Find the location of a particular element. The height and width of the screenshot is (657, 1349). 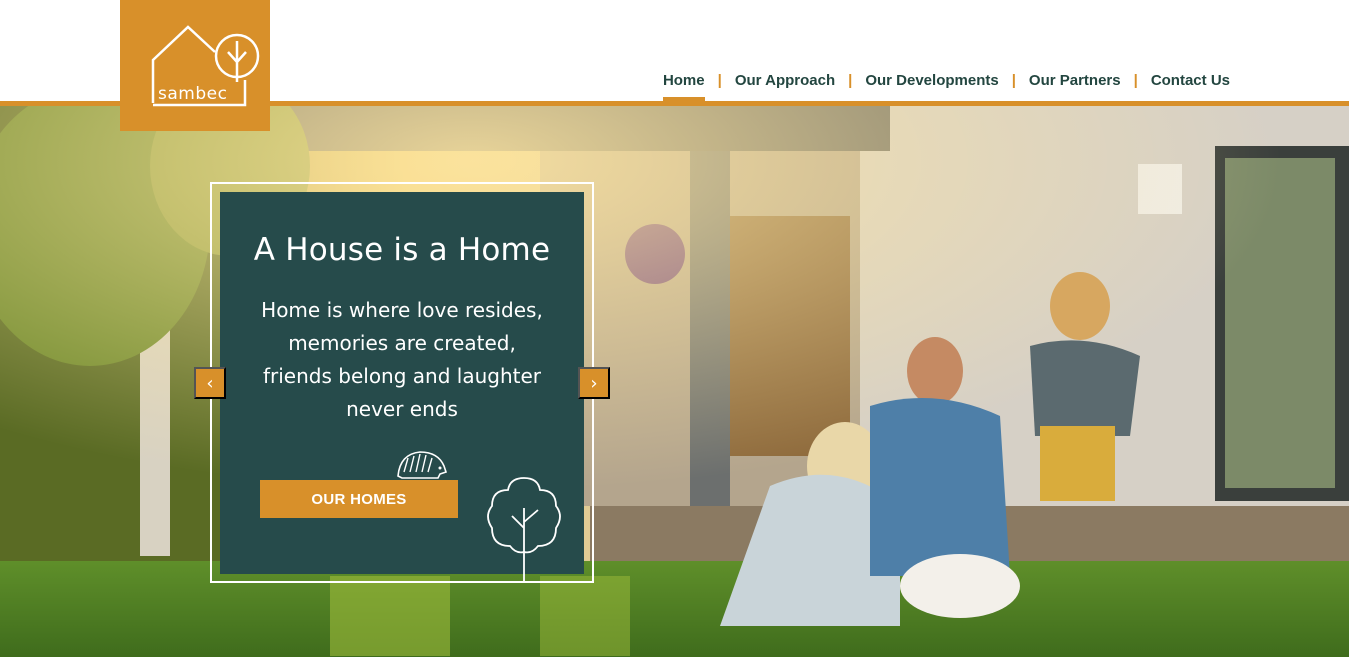

logo: sambec is located at coordinates (195, 65).